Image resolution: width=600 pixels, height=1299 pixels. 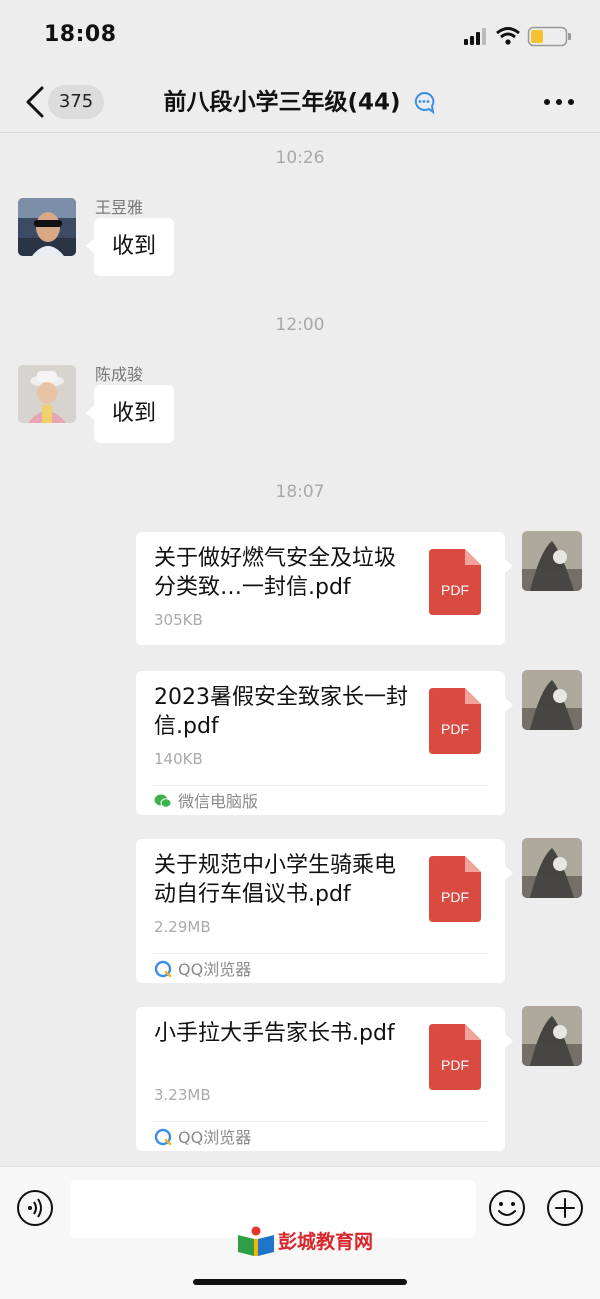 I want to click on home-indicator, so click(x=300, y=1282).